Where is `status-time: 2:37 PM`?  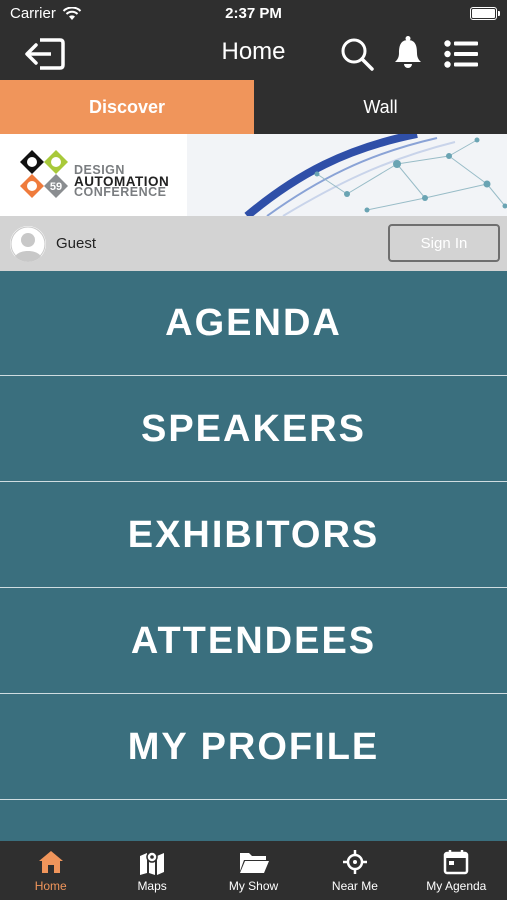
status-time: 2:37 PM is located at coordinates (253, 13).